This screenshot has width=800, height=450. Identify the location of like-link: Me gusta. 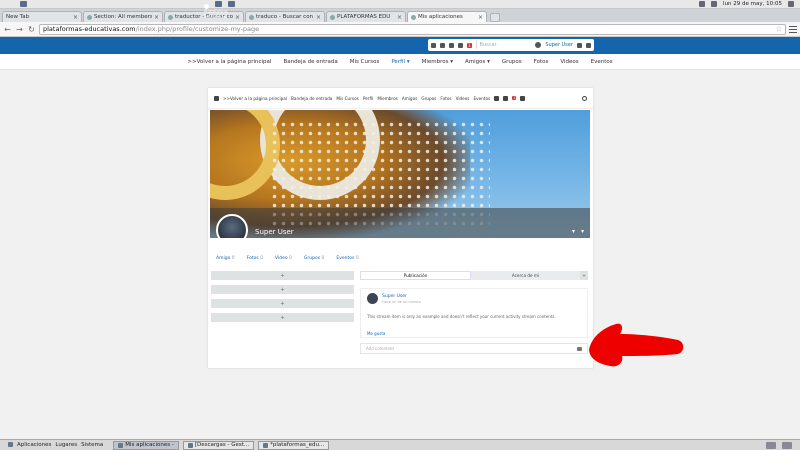
(376, 333).